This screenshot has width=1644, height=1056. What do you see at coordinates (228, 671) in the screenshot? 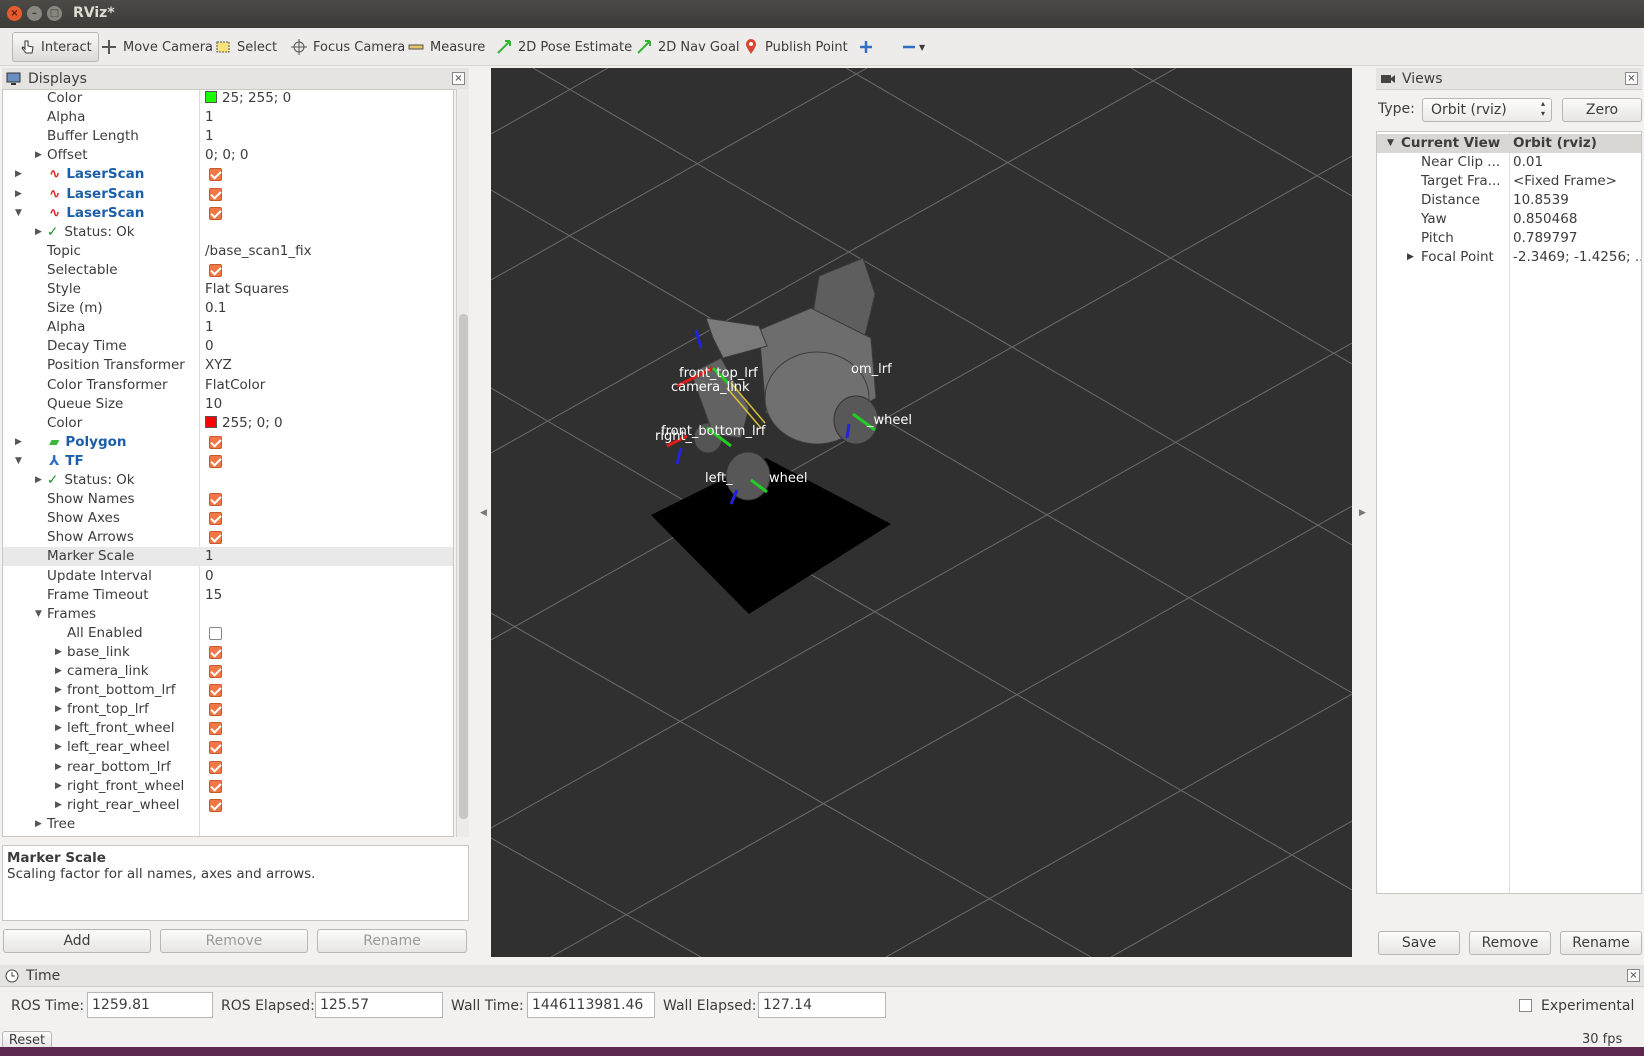
I see `display-property-row: ▶ camera_link` at bounding box center [228, 671].